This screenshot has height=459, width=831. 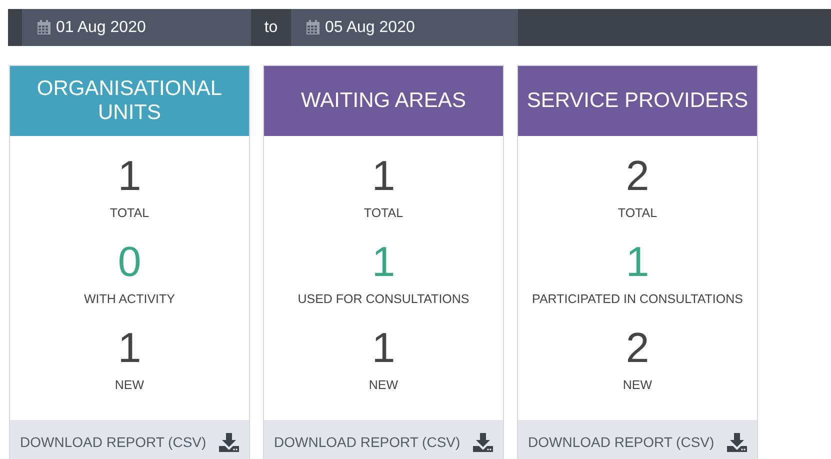 I want to click on start-date-field: 01 Aug 2020, so click(x=136, y=27).